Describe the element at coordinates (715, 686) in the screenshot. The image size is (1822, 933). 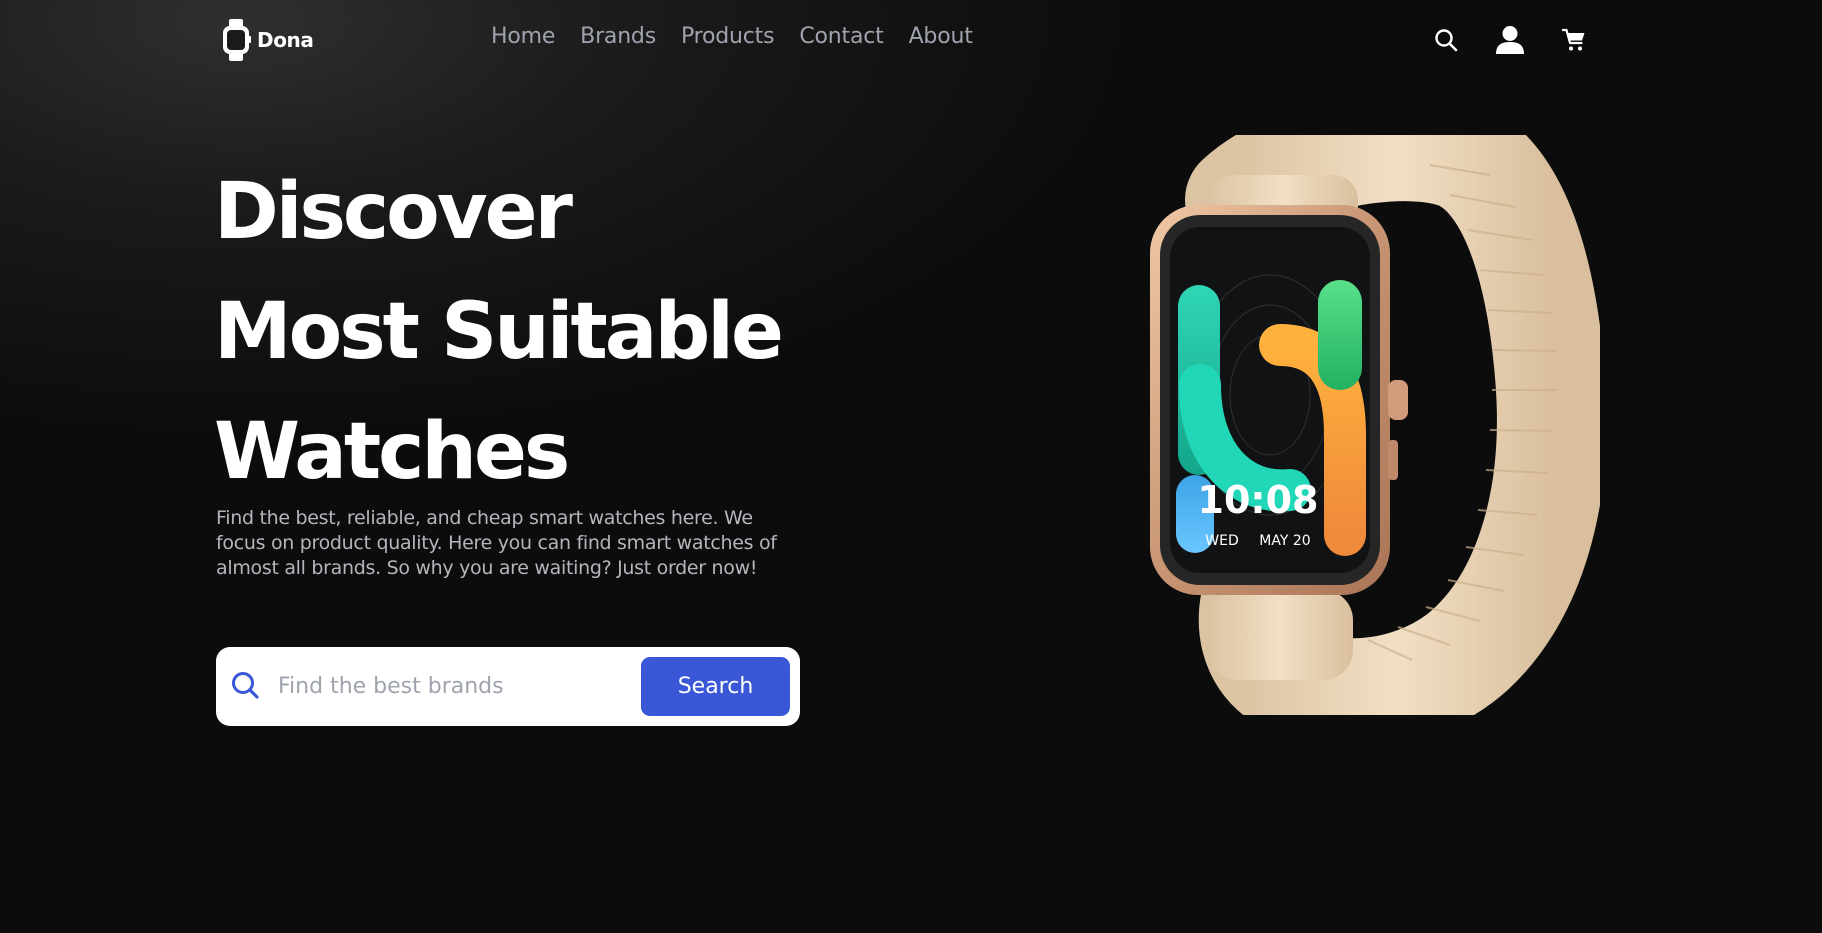
I see `search-button: Search` at that location.